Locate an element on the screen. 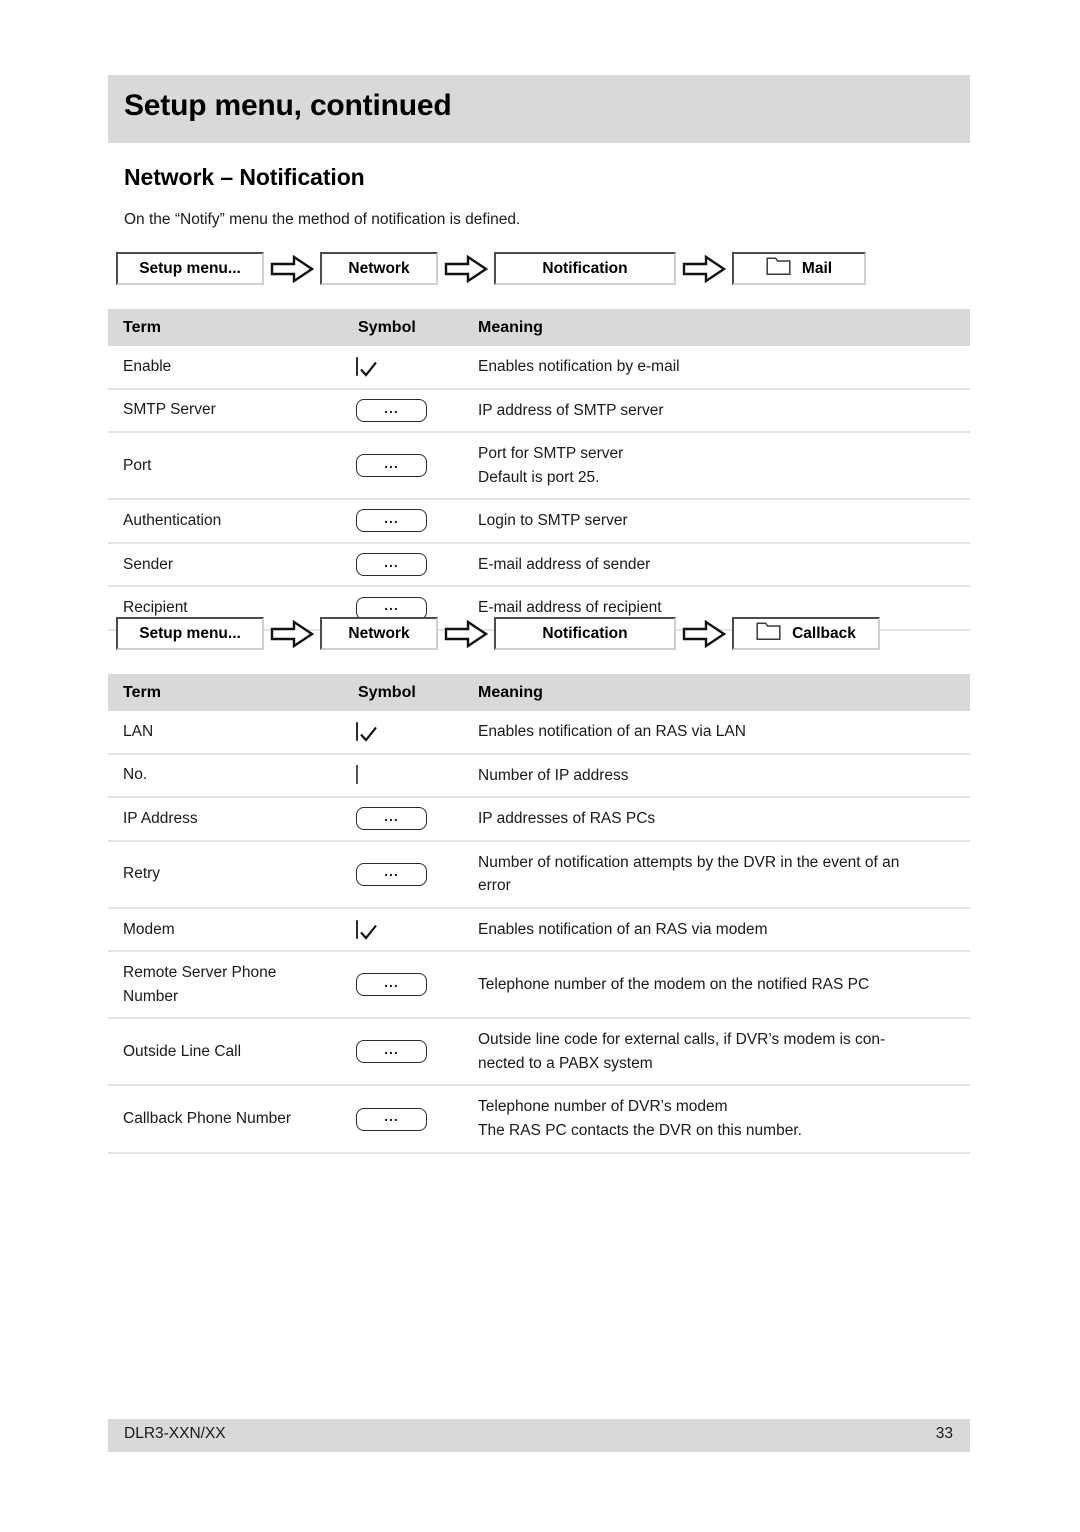 The height and width of the screenshot is (1532, 1080). table-row: No. Number of IP address is located at coordinates (539, 776).